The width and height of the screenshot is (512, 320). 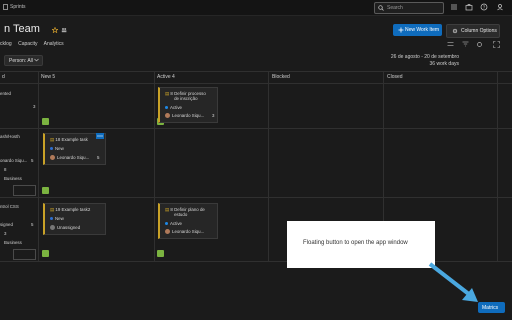 I want to click on settings-gear-icon, so click(x=479, y=44).